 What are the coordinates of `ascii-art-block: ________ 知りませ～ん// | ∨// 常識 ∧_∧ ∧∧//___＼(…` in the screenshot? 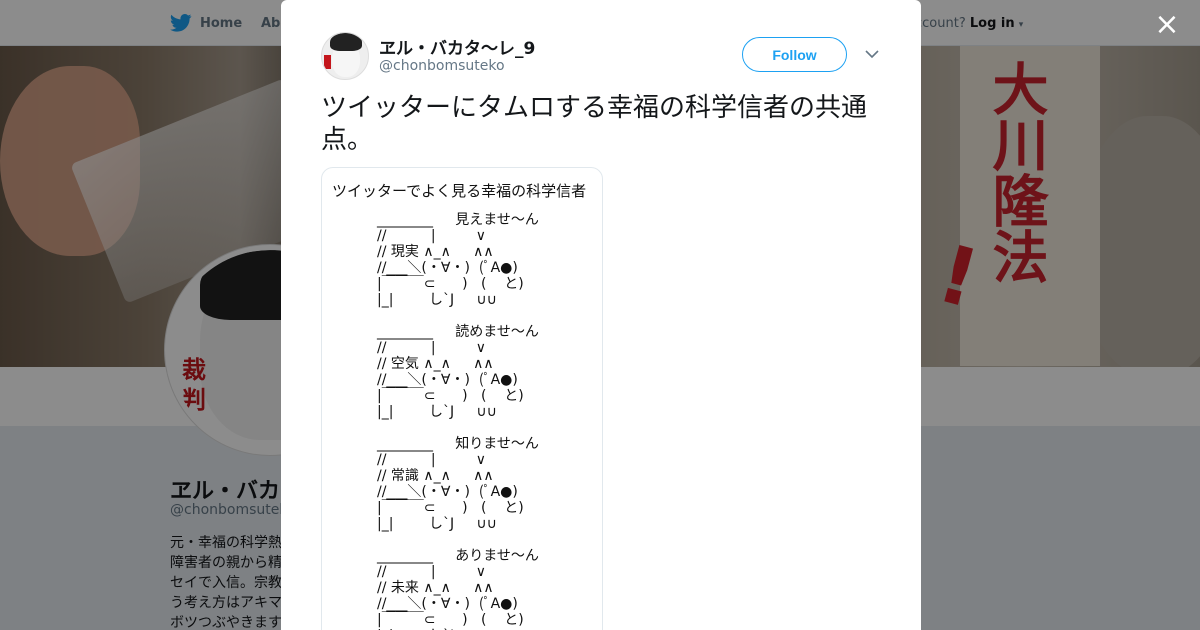 It's located at (489, 488).